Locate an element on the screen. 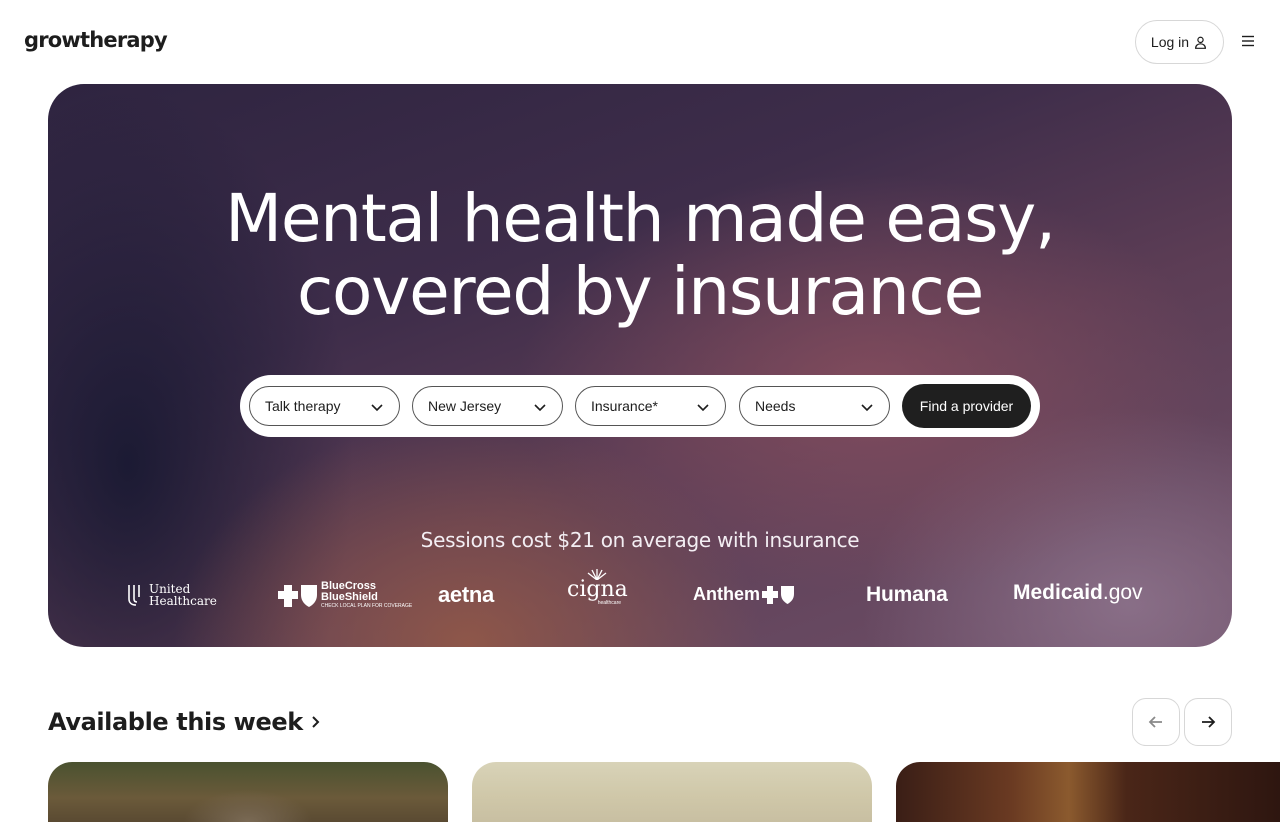 This screenshot has width=1280, height=822. therapy-type-label: Talk therapy is located at coordinates (303, 406).